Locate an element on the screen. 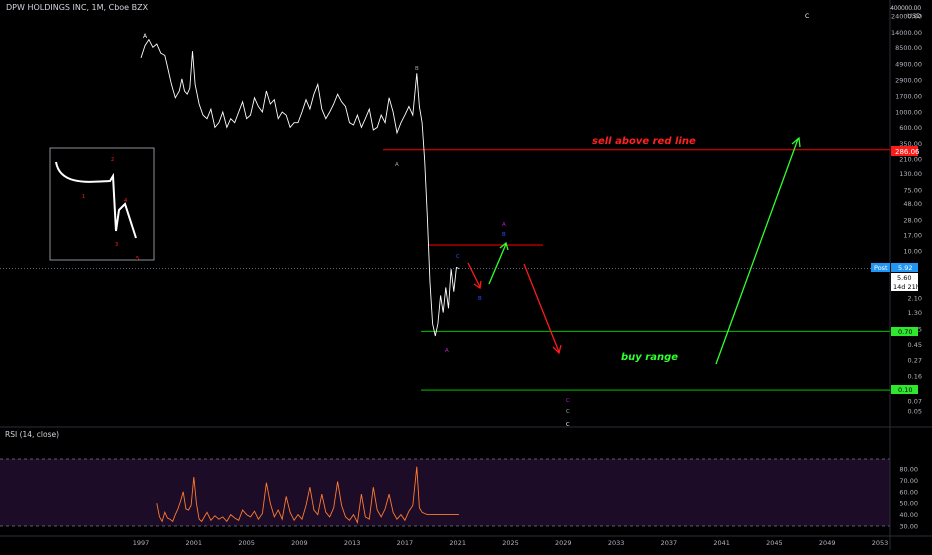 The height and width of the screenshot is (555, 932). time-tick-label: 2041 is located at coordinates (721, 543).